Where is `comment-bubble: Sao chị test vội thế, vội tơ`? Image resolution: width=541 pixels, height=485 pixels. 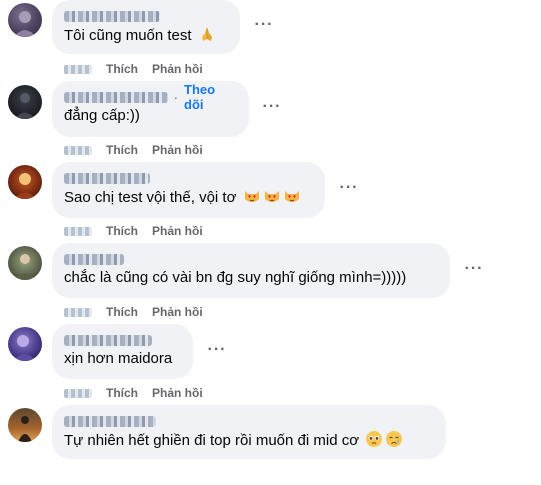
comment-bubble: Sao chị test vội thế, vội tơ is located at coordinates (188, 190).